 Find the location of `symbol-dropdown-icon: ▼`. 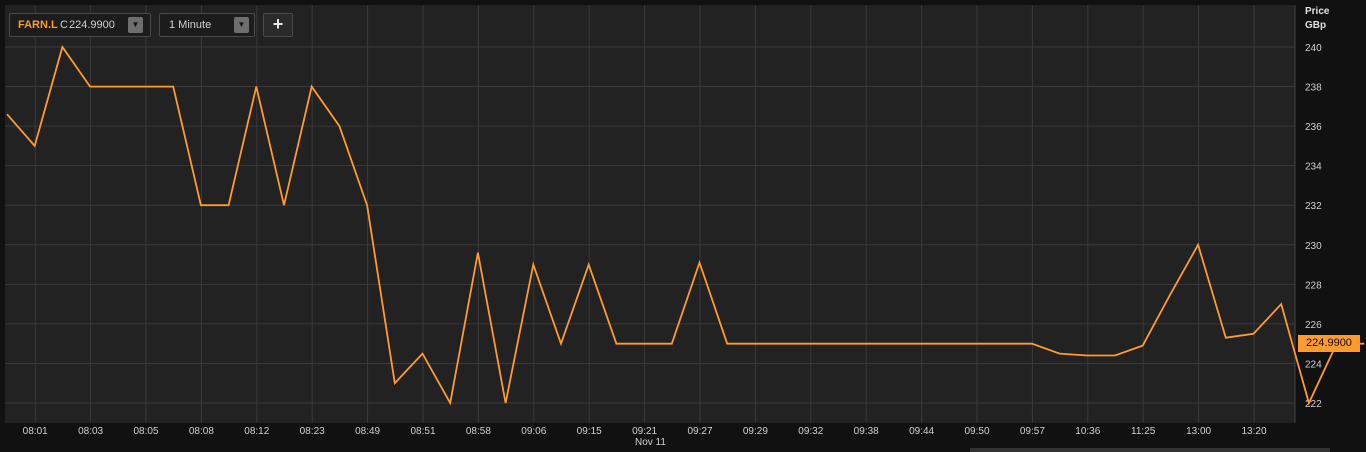

symbol-dropdown-icon: ▼ is located at coordinates (135, 25).